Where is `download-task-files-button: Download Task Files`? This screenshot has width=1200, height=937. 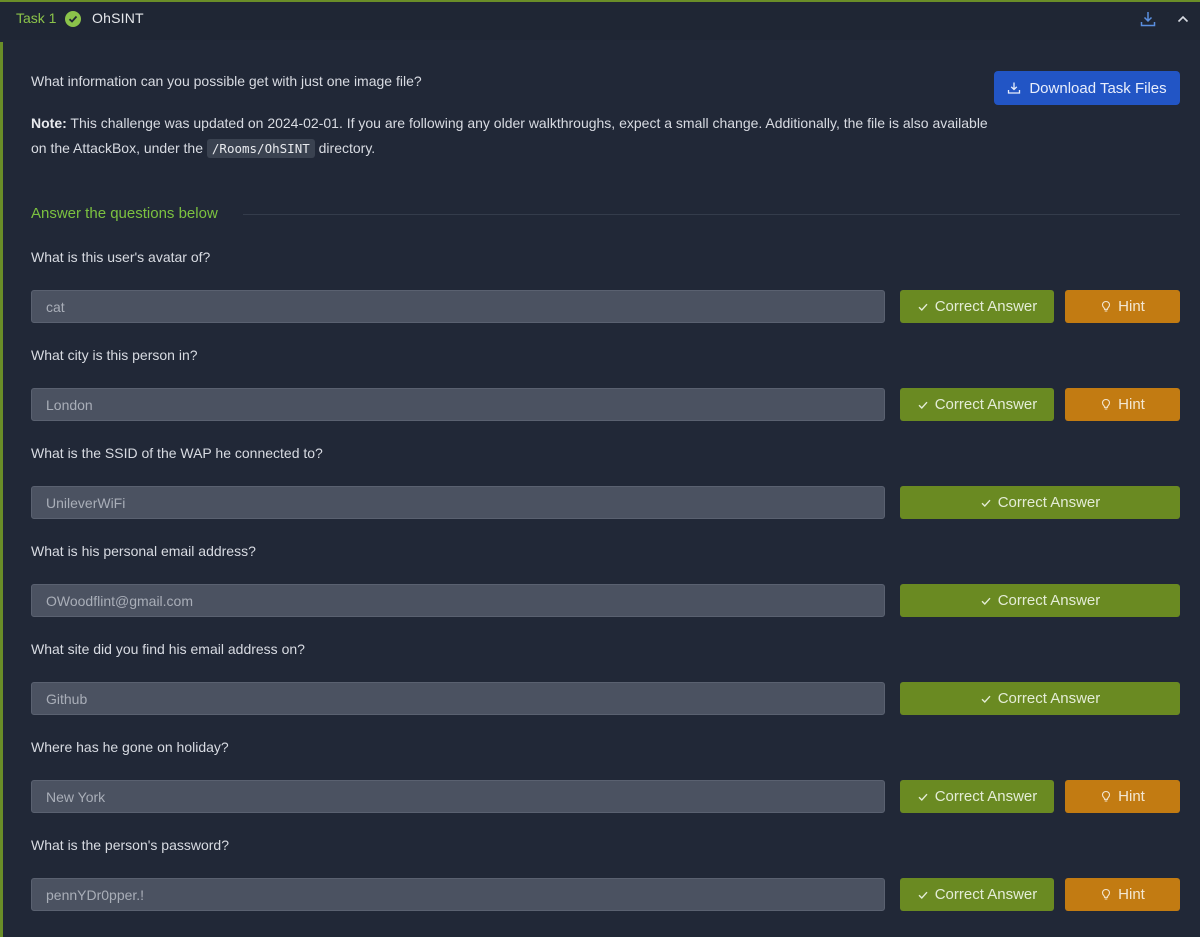 download-task-files-button: Download Task Files is located at coordinates (1087, 88).